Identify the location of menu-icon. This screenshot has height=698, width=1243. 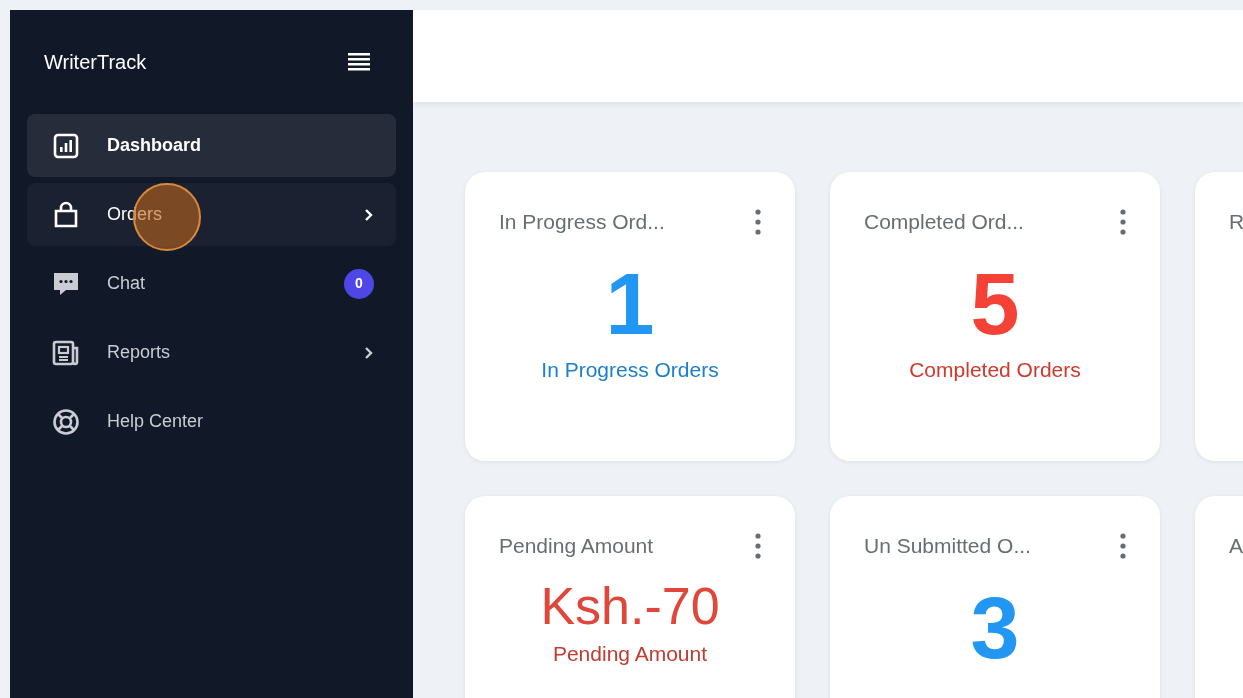
(359, 62).